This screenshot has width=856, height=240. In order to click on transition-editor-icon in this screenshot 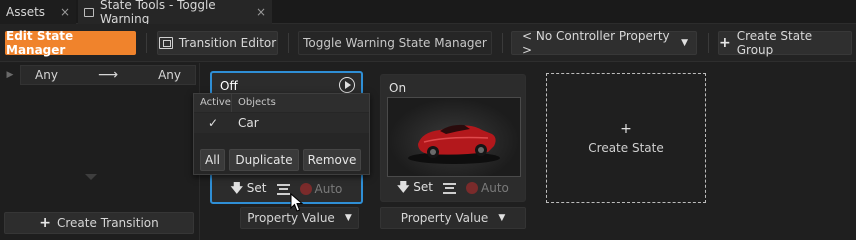, I will do `click(165, 43)`.